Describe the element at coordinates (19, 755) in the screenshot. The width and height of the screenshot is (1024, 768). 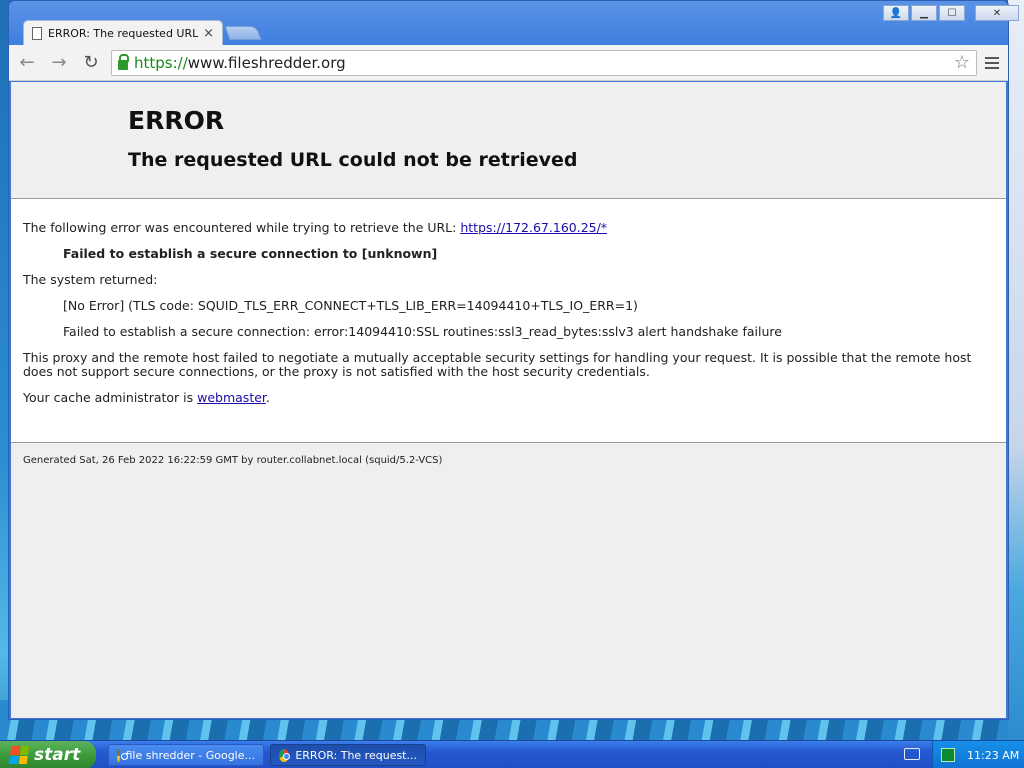
I see `windows-logo-icon` at that location.